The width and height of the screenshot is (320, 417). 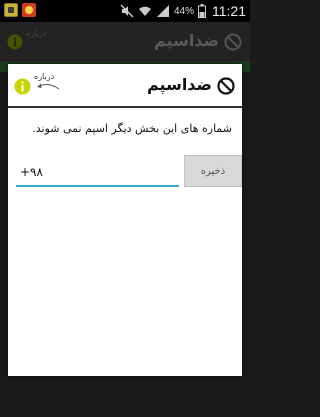 What do you see at coordinates (132, 128) in the screenshot?
I see `dialog-message: شماره های این بخش دیگر اسپم نمی شوند.` at bounding box center [132, 128].